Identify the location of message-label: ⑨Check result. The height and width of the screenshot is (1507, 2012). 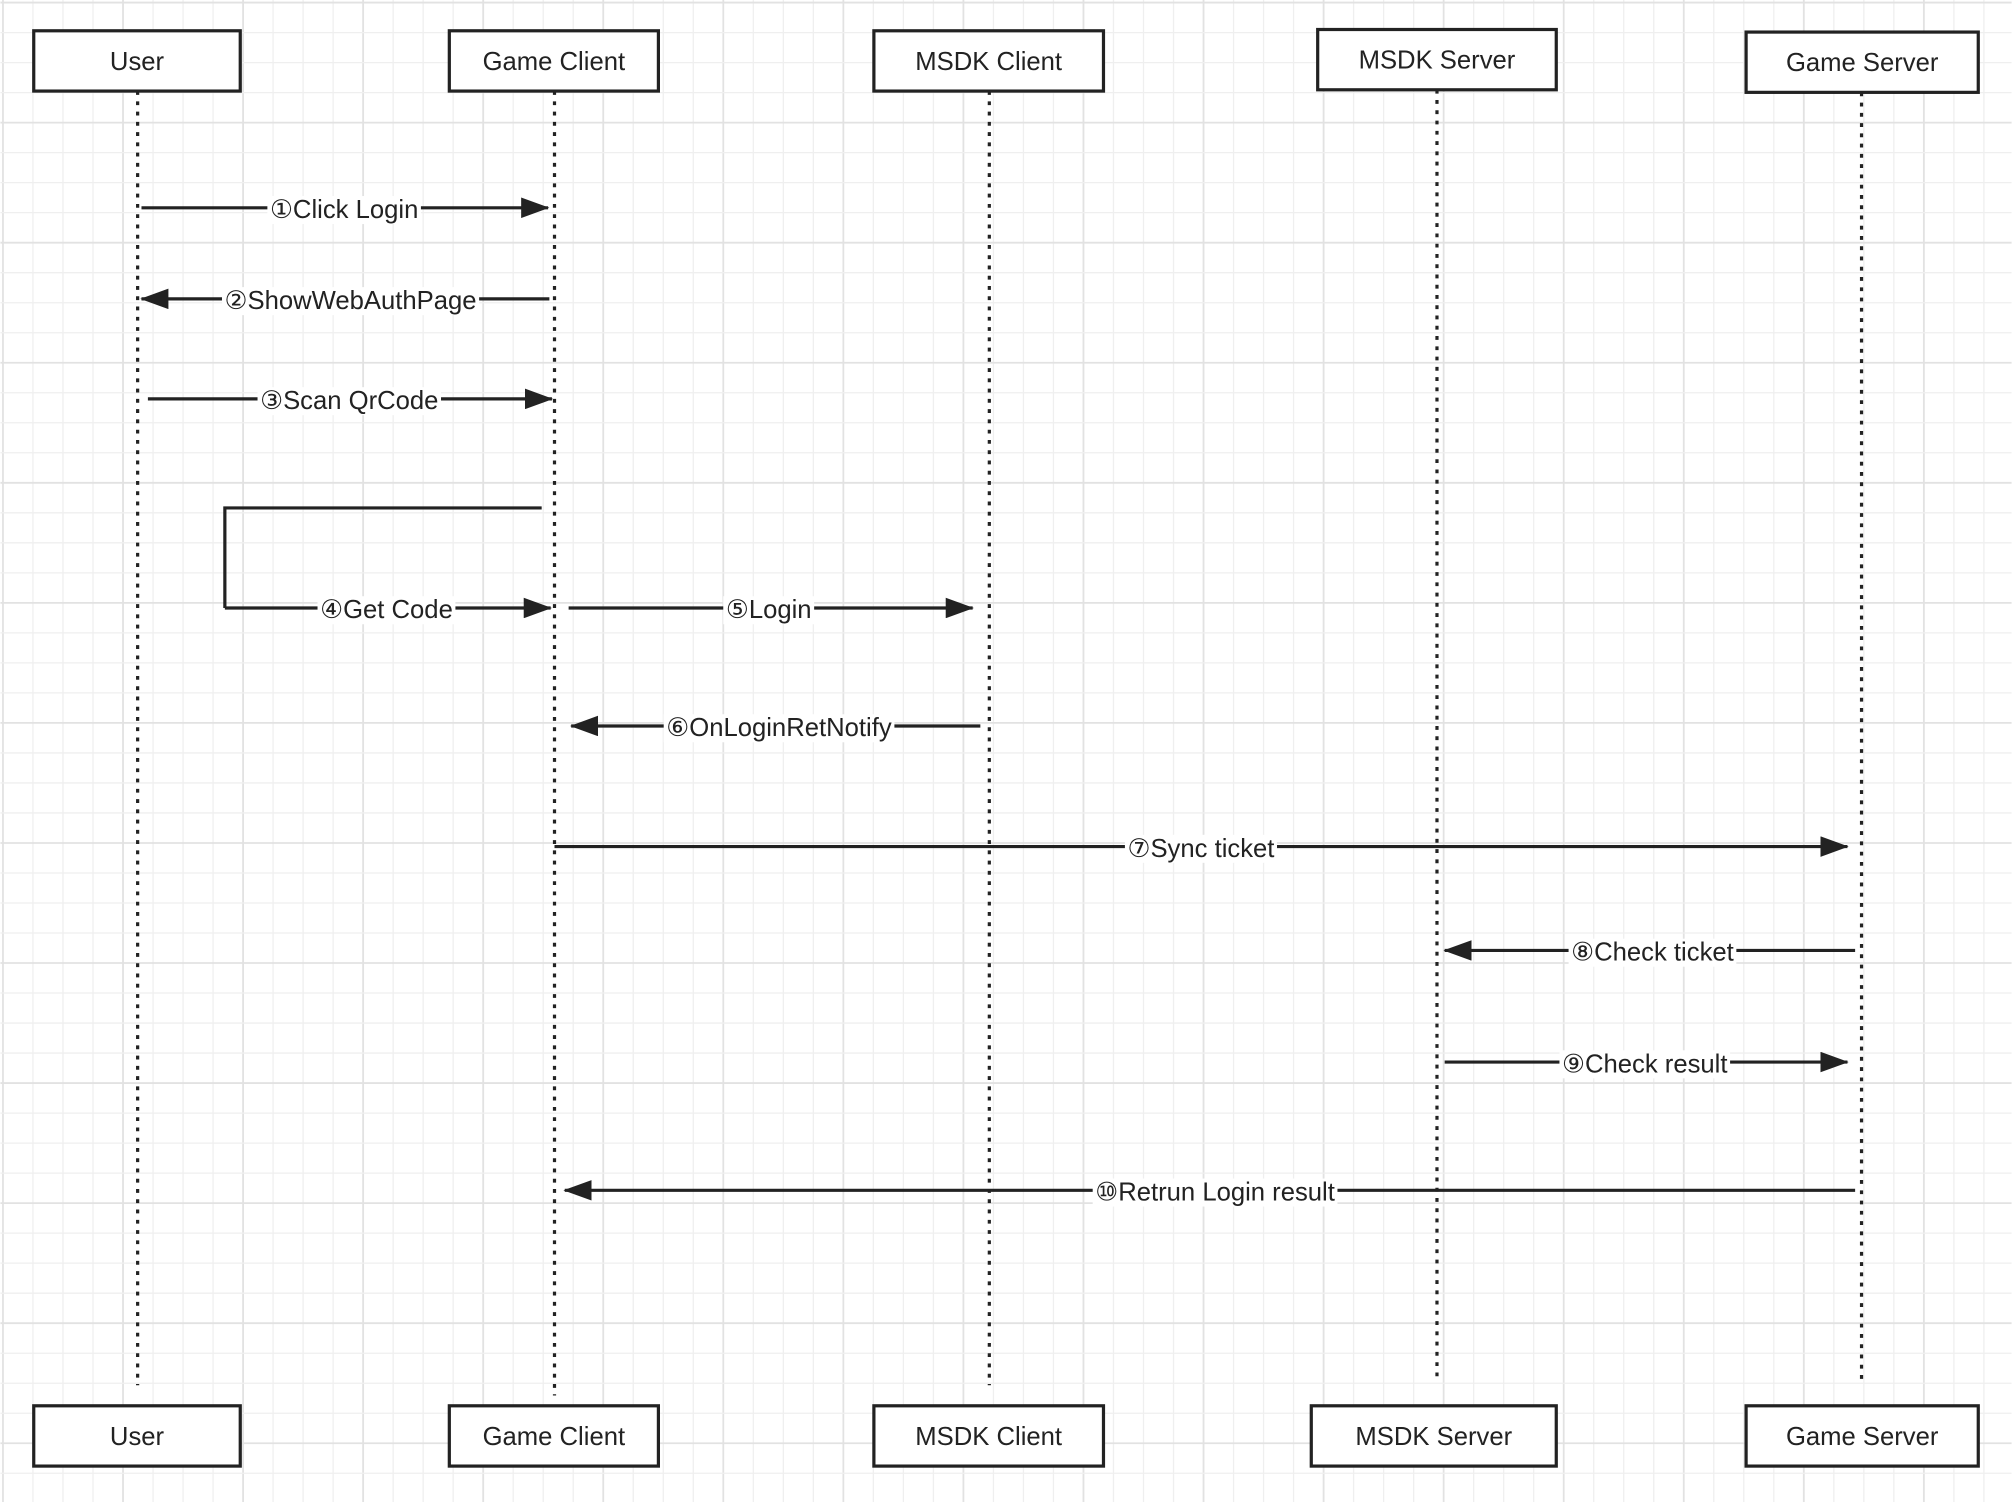
(1645, 1064).